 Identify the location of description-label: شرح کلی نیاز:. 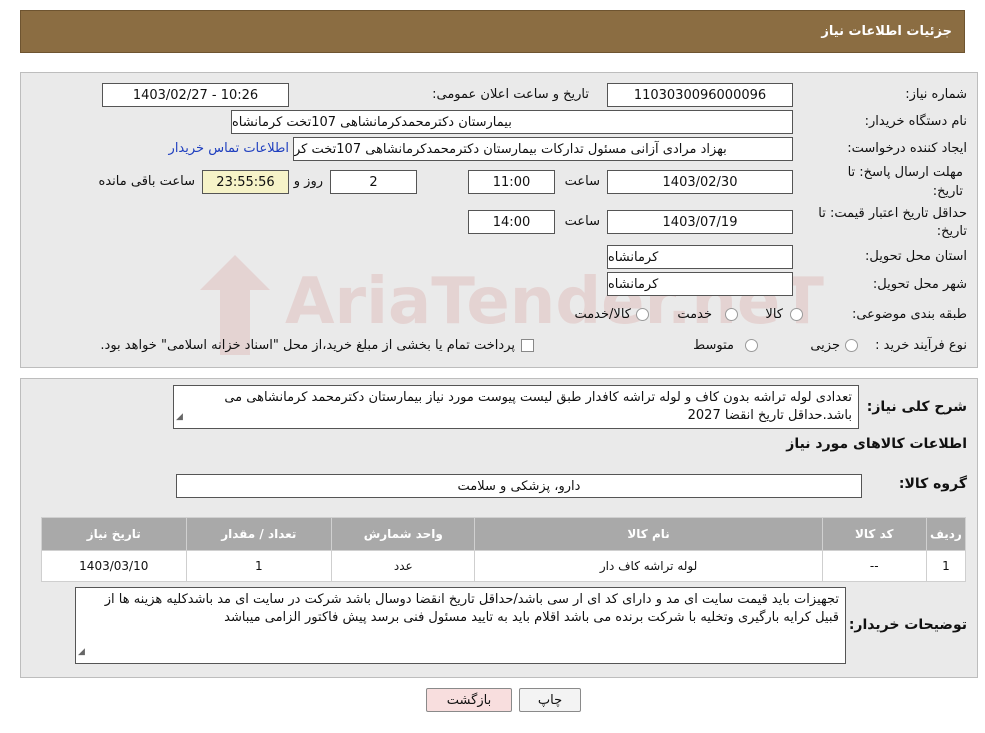
(916, 407).